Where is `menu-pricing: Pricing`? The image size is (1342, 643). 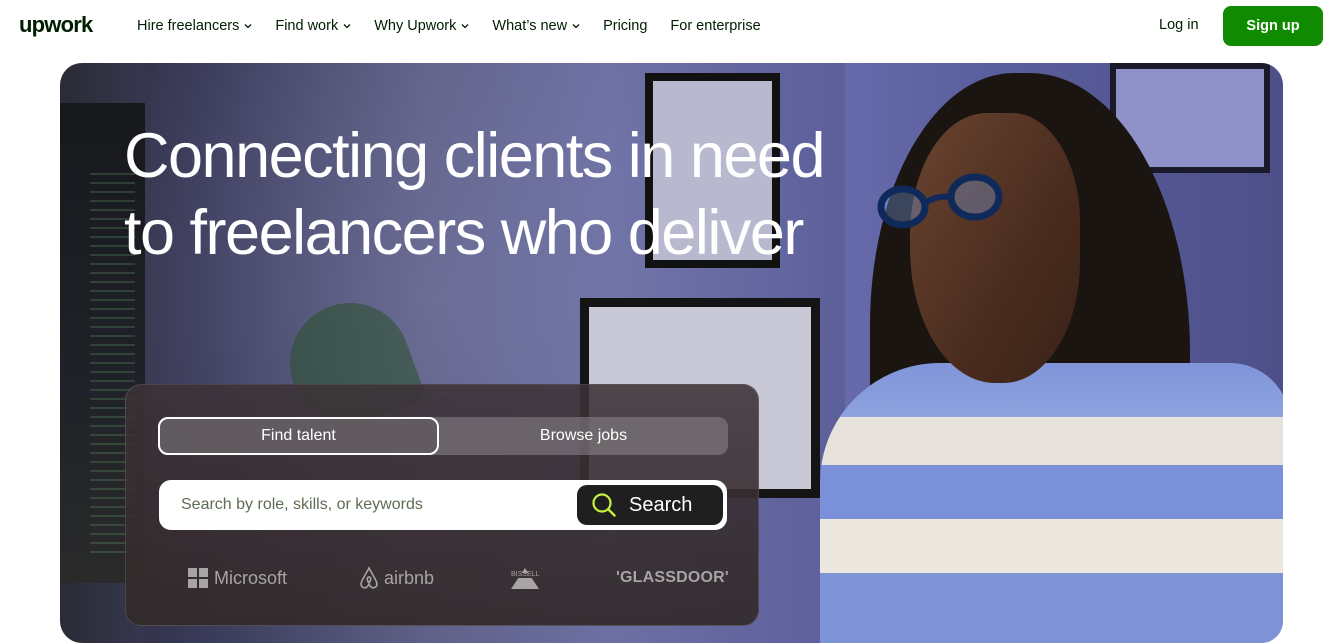
menu-pricing: Pricing is located at coordinates (625, 26).